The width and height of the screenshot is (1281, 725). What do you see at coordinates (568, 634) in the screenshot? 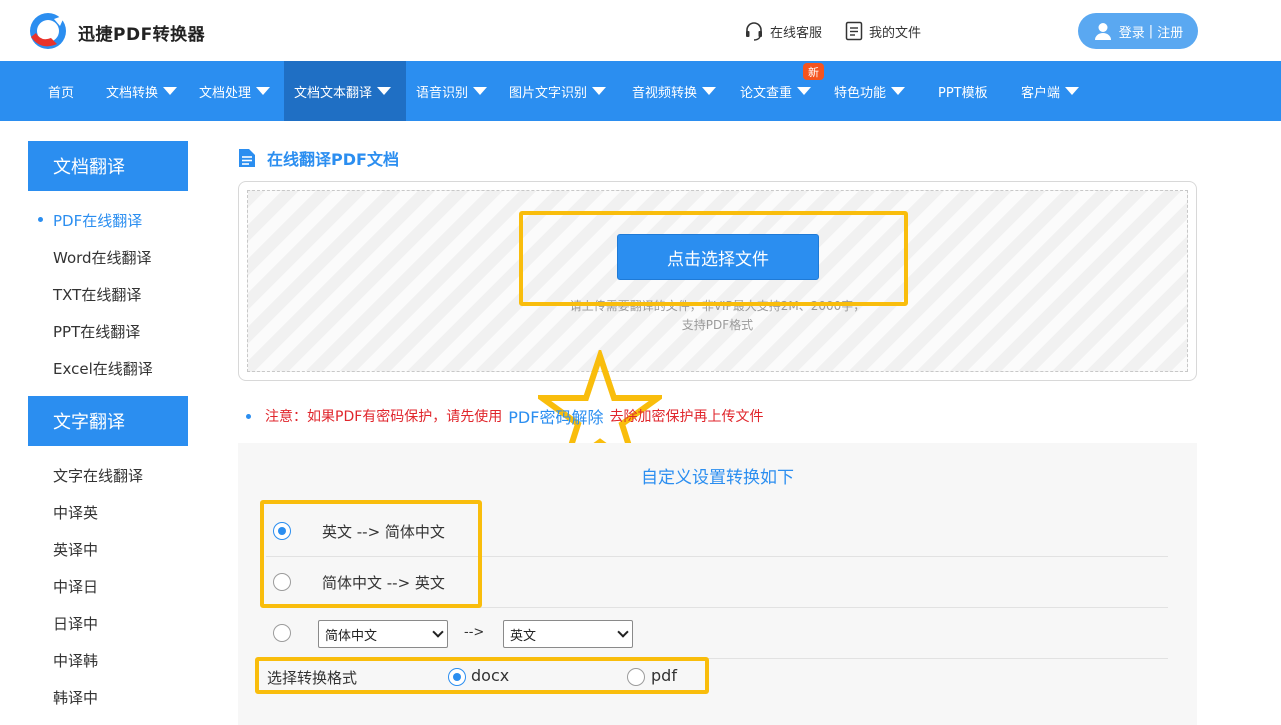
I see `target-language-select: 英文` at bounding box center [568, 634].